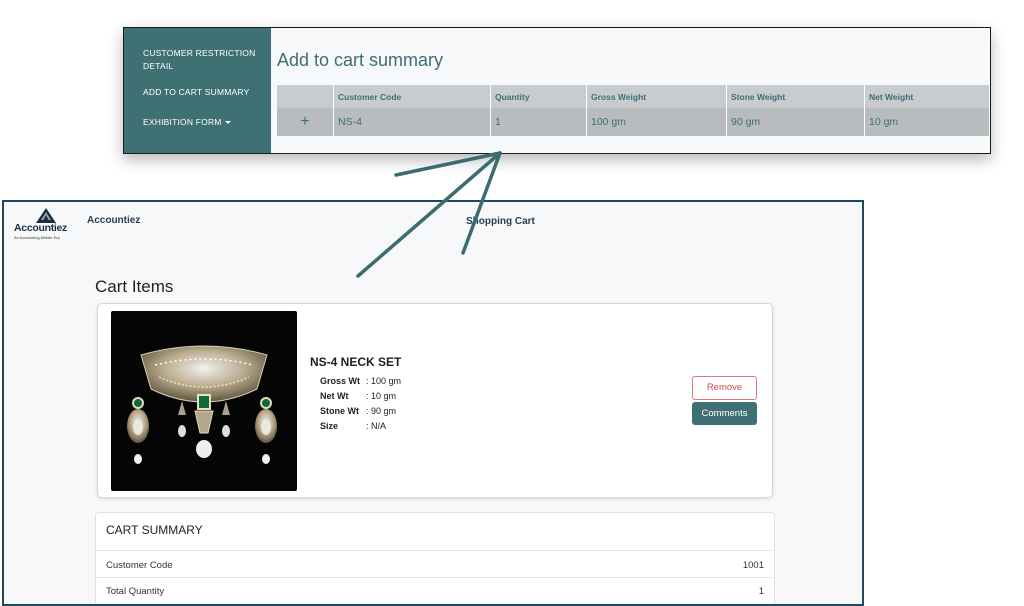 The image size is (1024, 606). Describe the element at coordinates (329, 426) in the screenshot. I see `spec-label: Size` at that location.